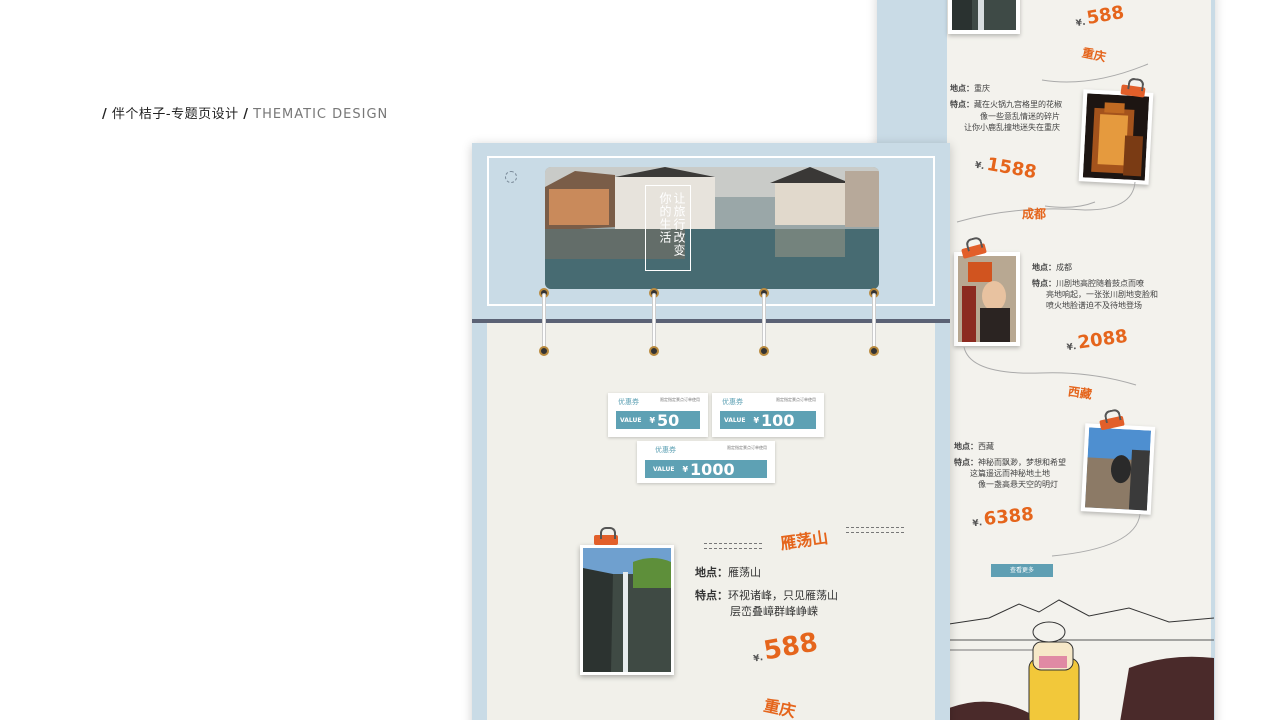  I want to click on back-photo-tibet, so click(1118, 469).